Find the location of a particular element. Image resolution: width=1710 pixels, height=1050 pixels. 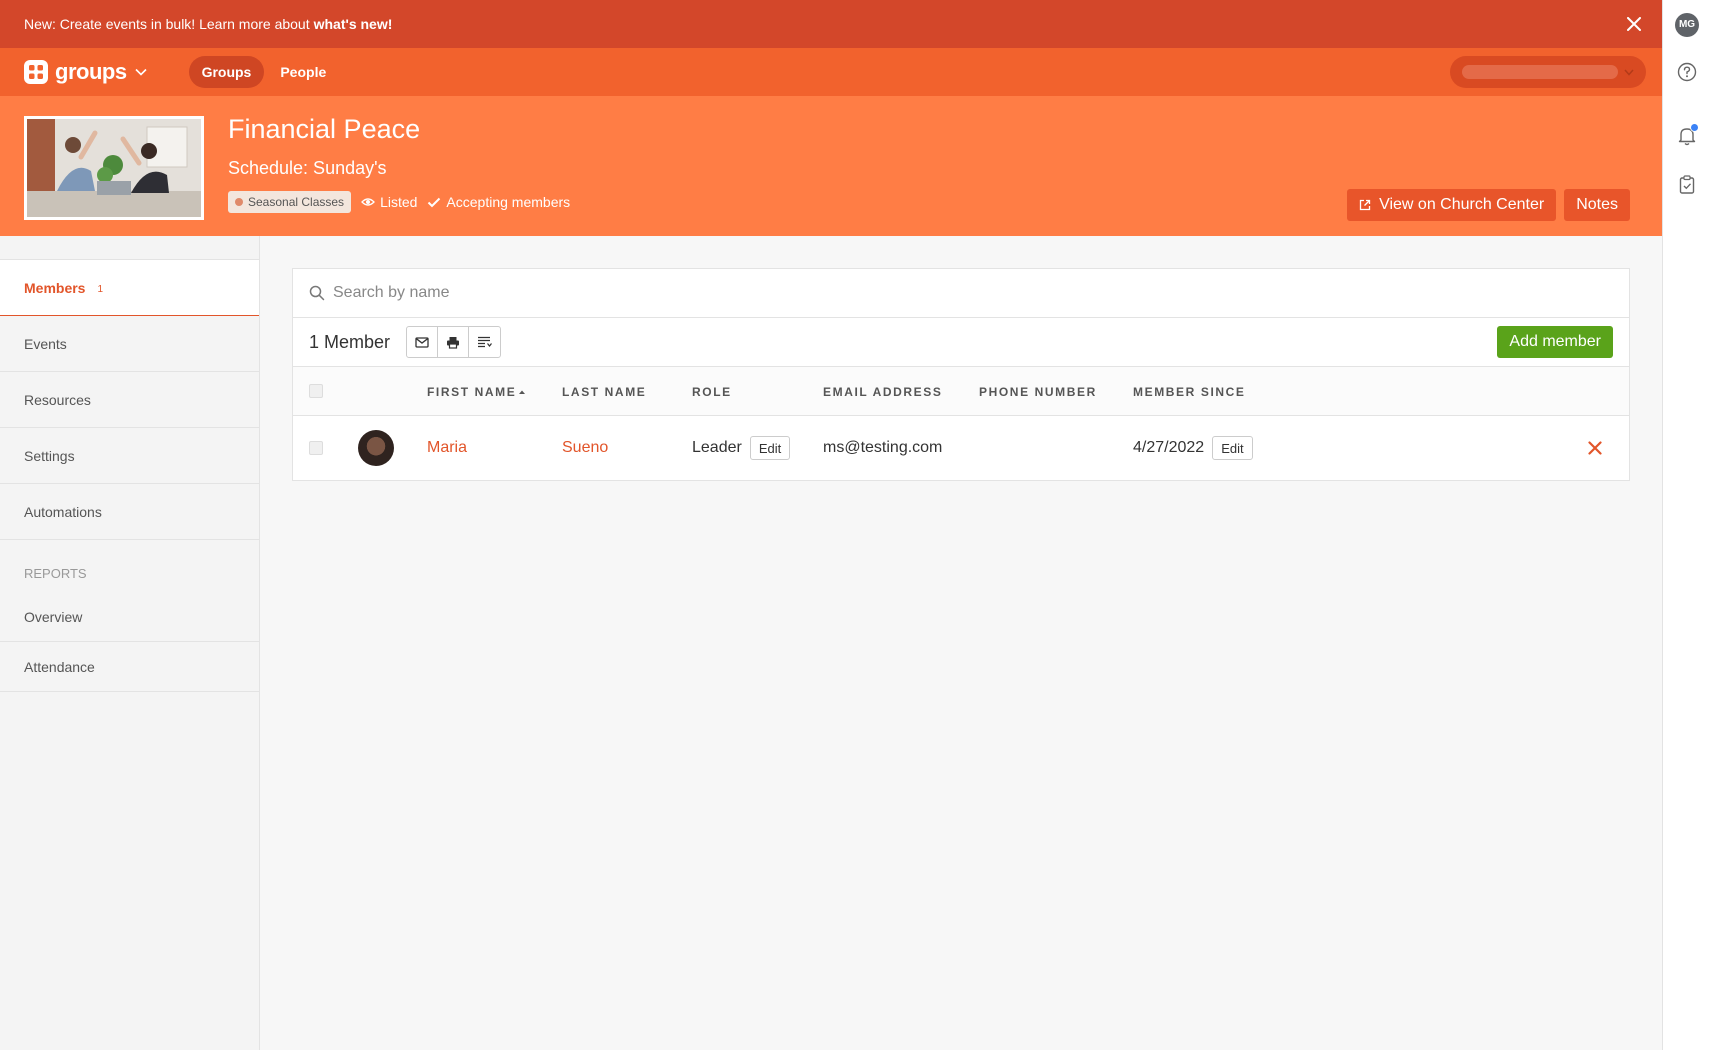

clipboard-check-icon is located at coordinates (1687, 184).